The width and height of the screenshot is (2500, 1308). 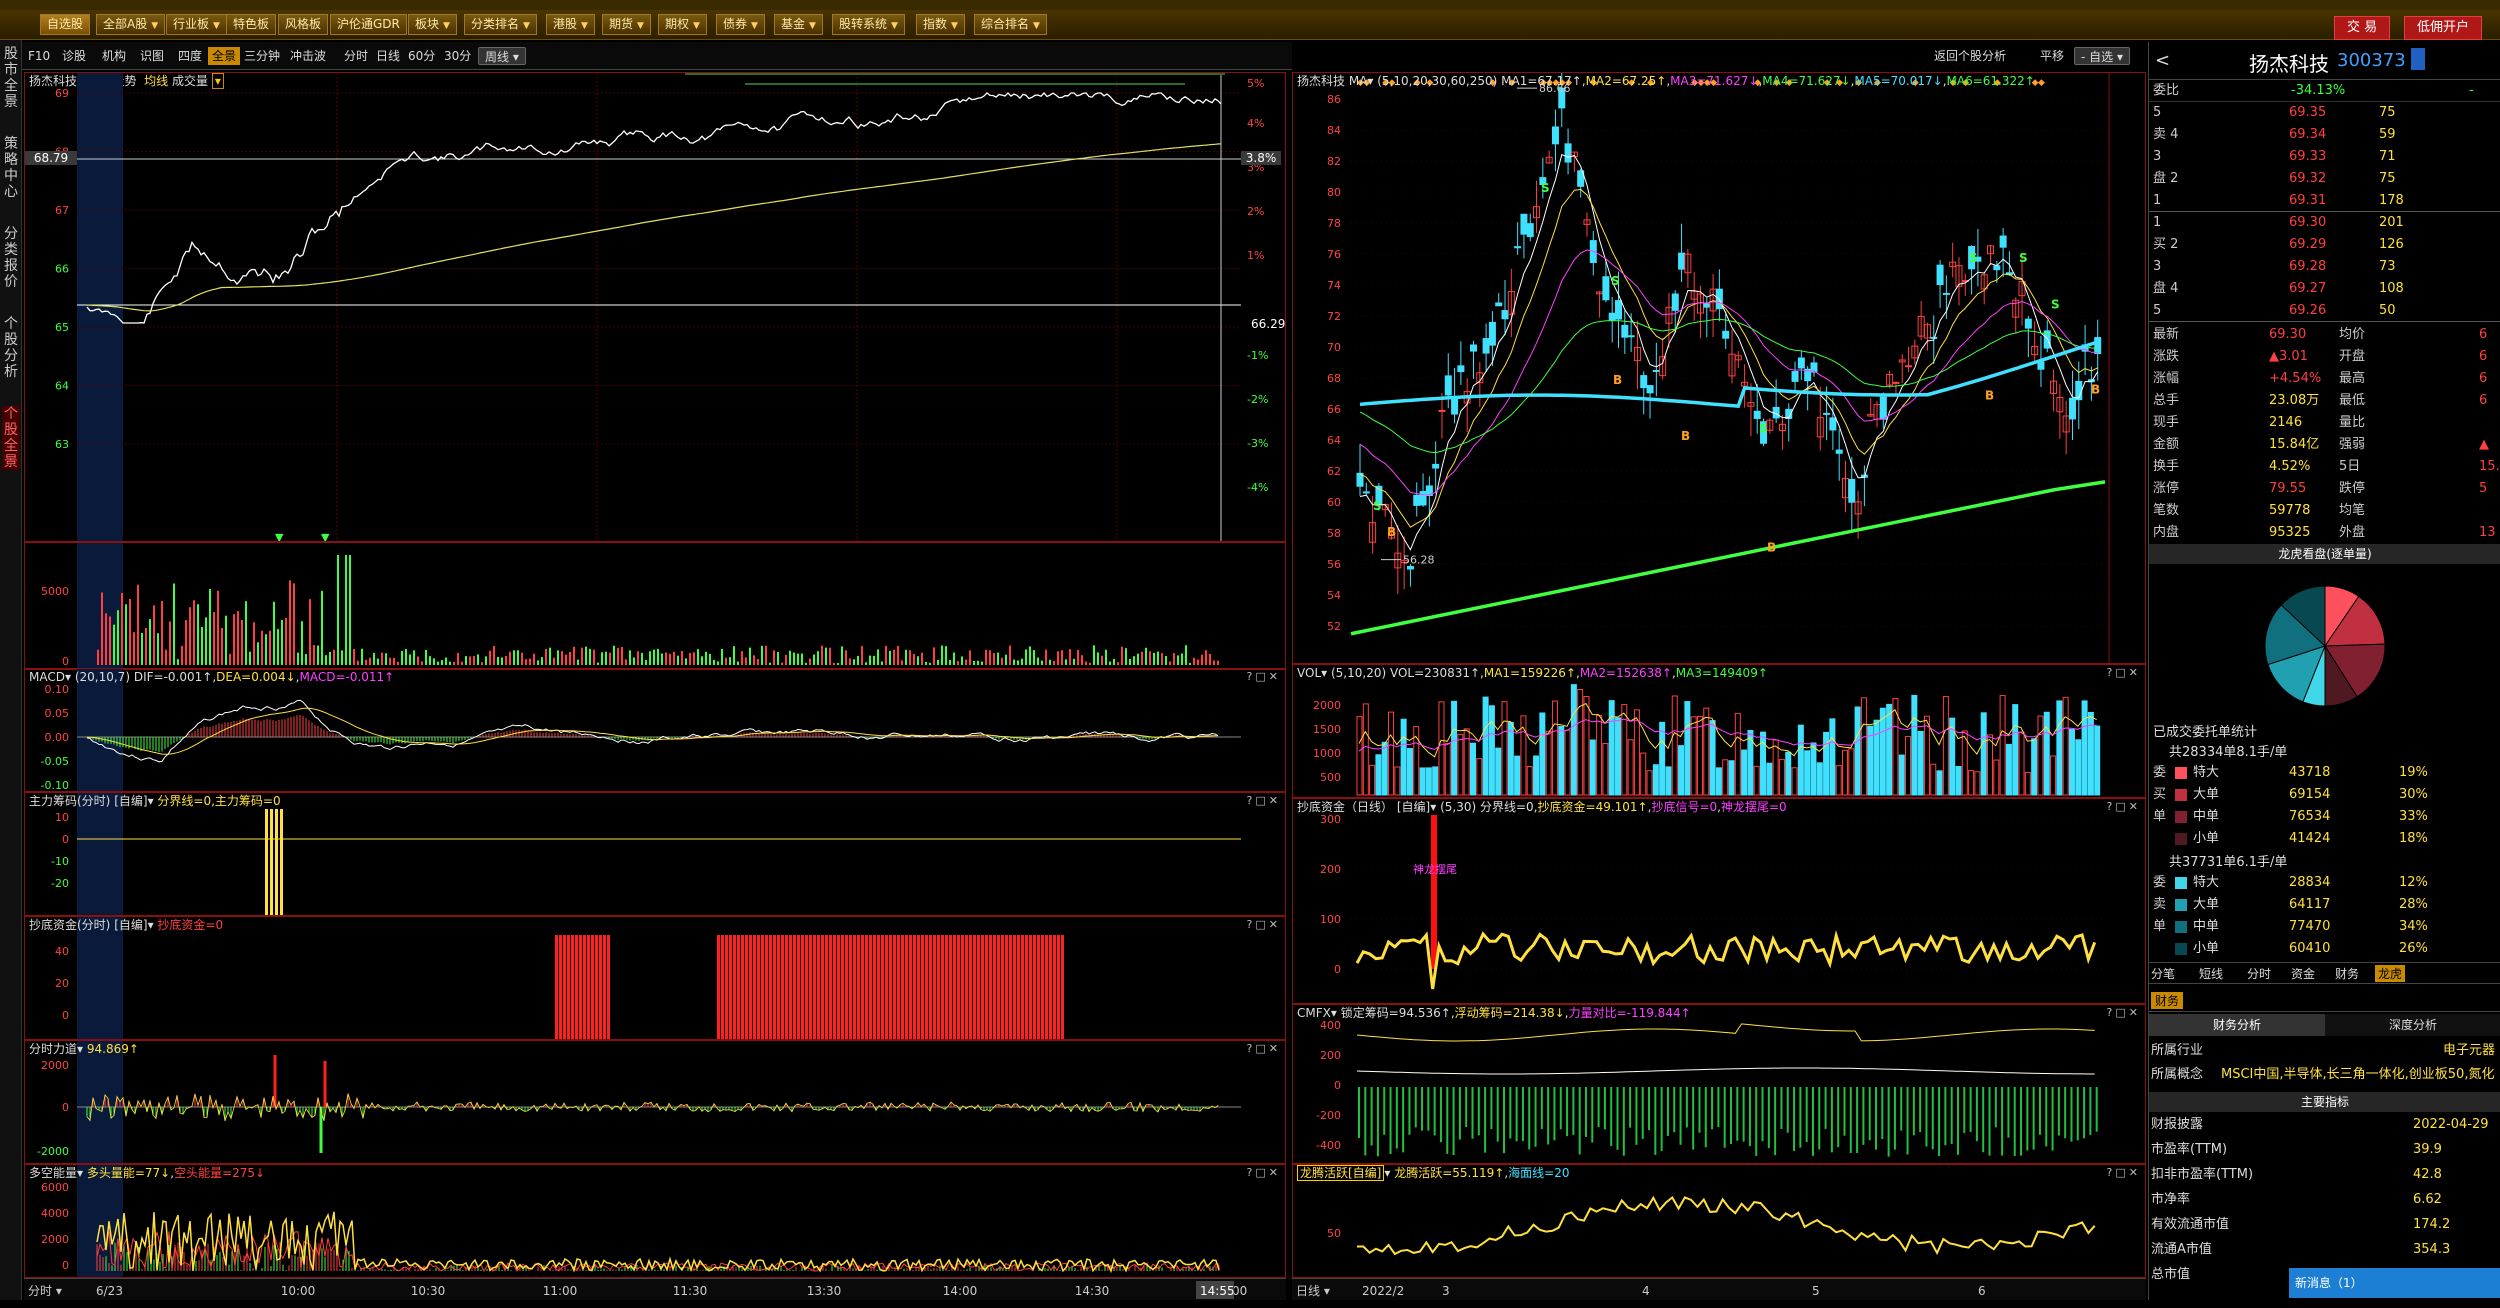 What do you see at coordinates (655, 730) in the screenshot?
I see `macd-chart: 0.100.050.00-0.05-0.10` at bounding box center [655, 730].